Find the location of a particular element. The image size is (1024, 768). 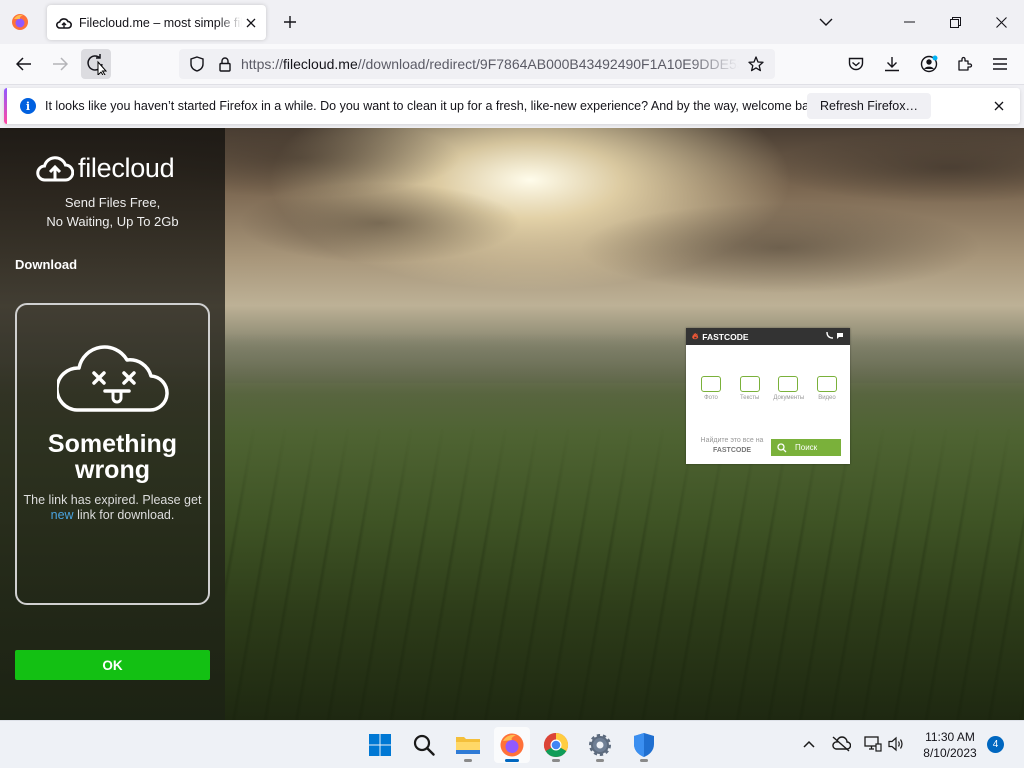

flame-icon: 🔥︎ is located at coordinates (695, 336).